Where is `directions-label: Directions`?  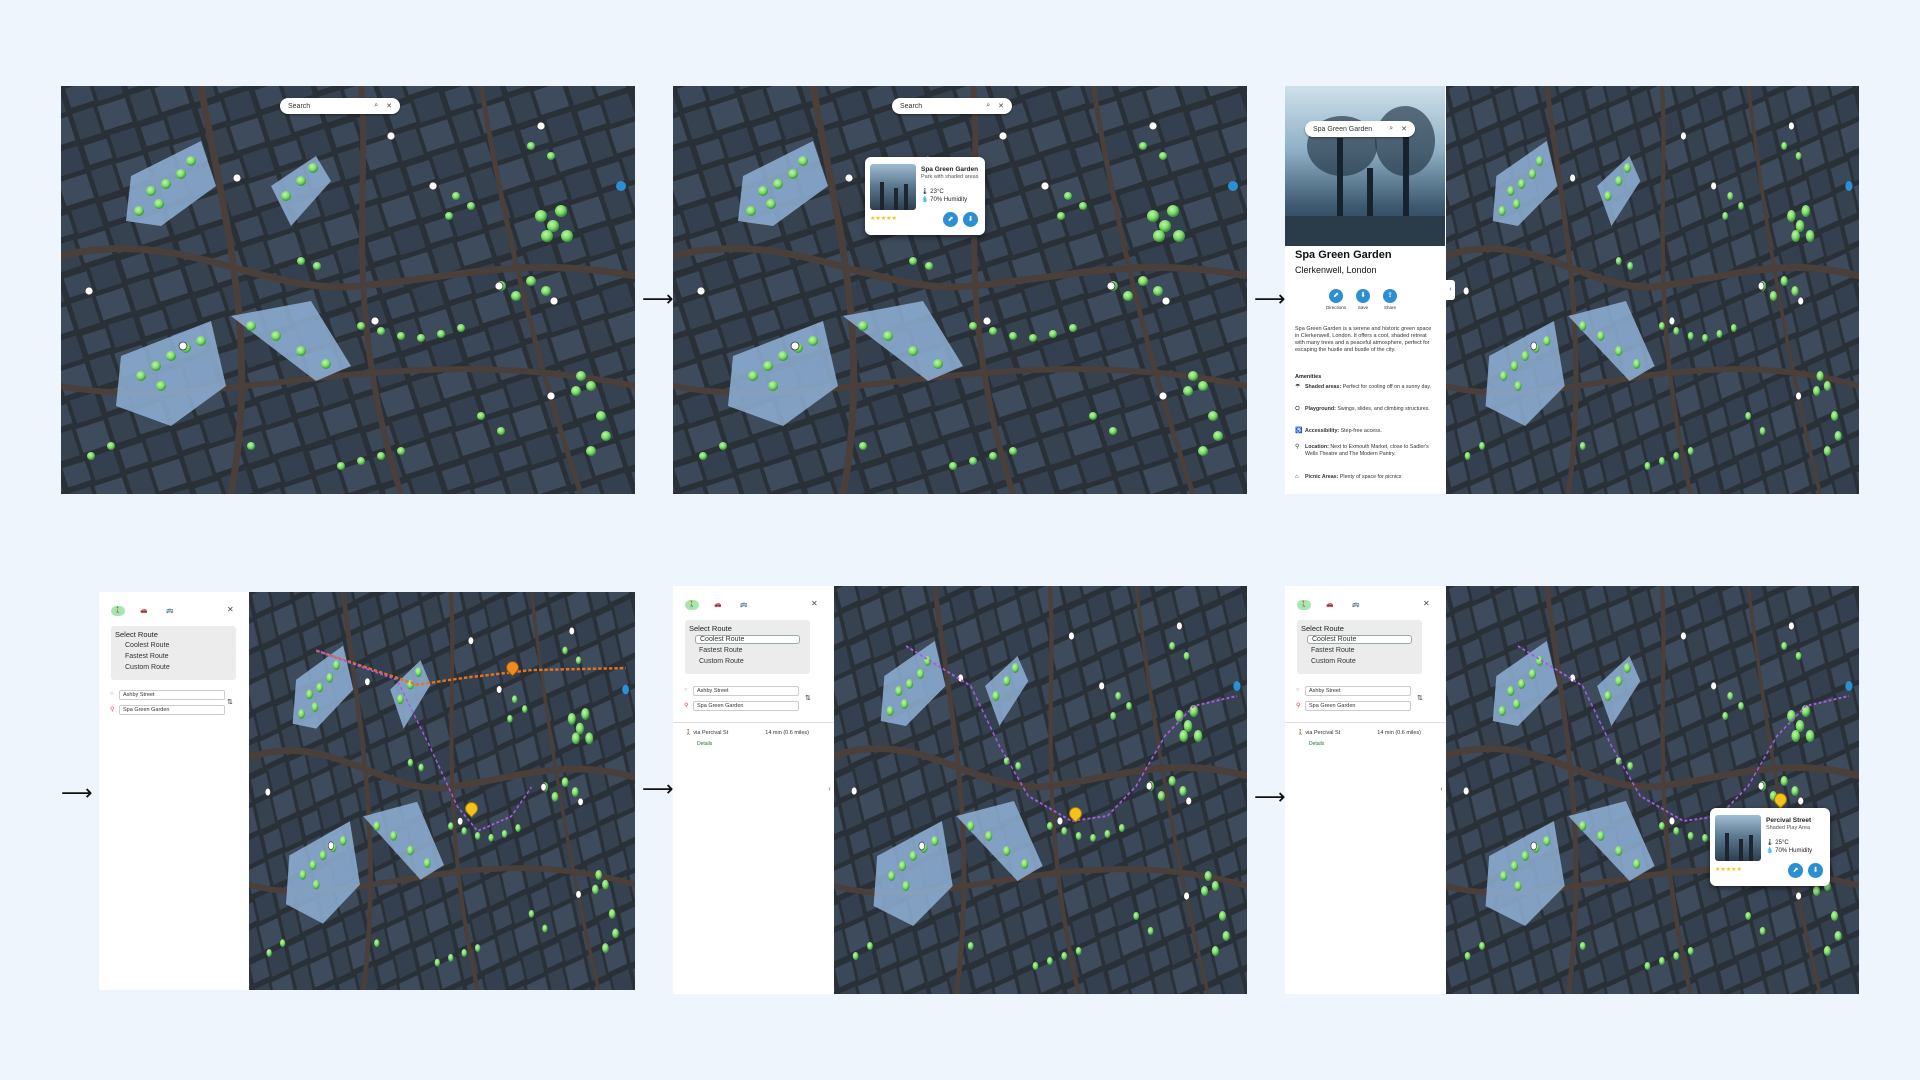 directions-label: Directions is located at coordinates (1335, 307).